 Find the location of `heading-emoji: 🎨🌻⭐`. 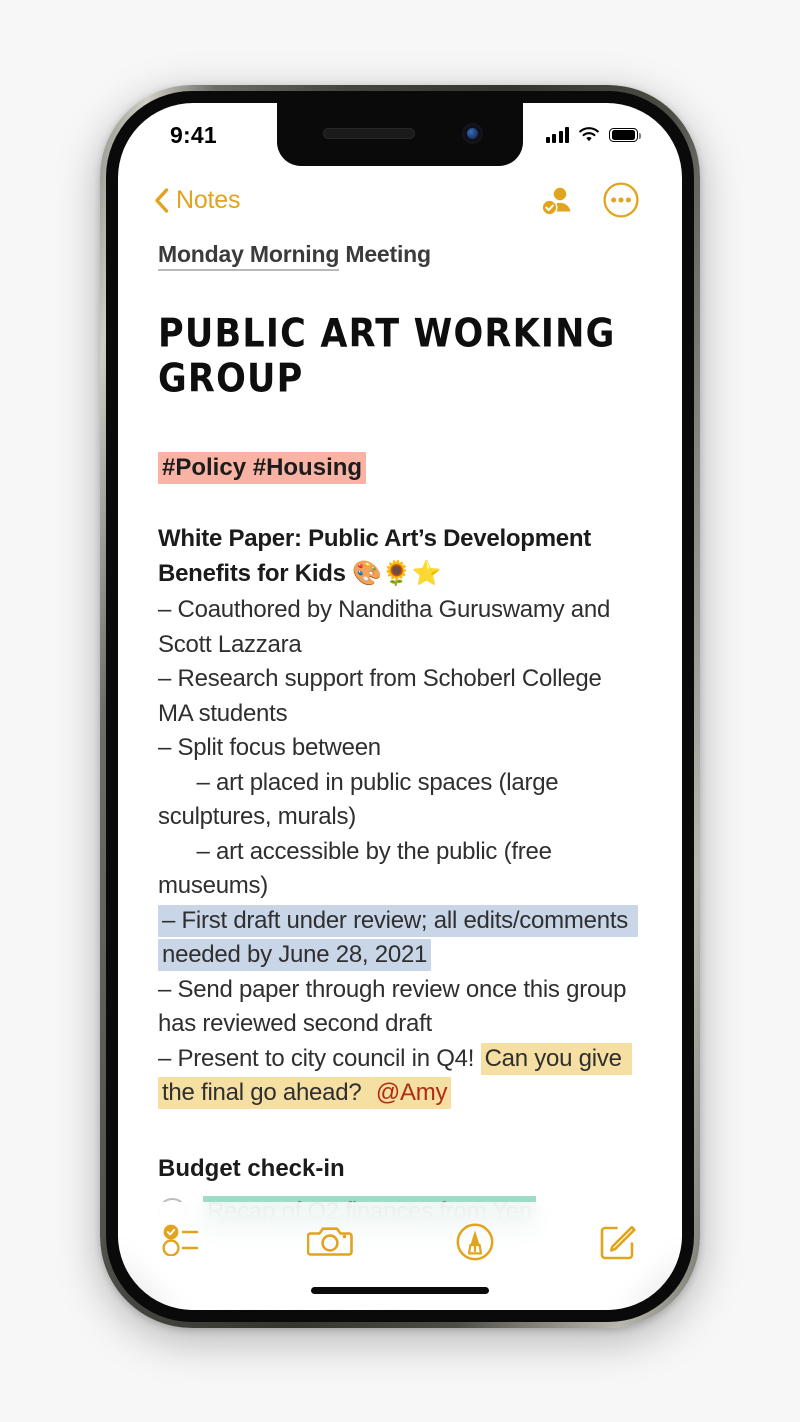

heading-emoji: 🎨🌻⭐ is located at coordinates (397, 573).